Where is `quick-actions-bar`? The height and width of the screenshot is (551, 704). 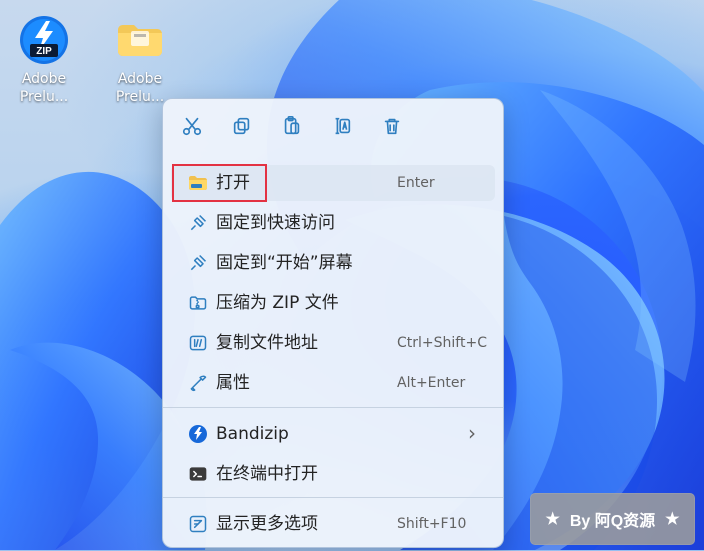
quick-actions-bar is located at coordinates (333, 128).